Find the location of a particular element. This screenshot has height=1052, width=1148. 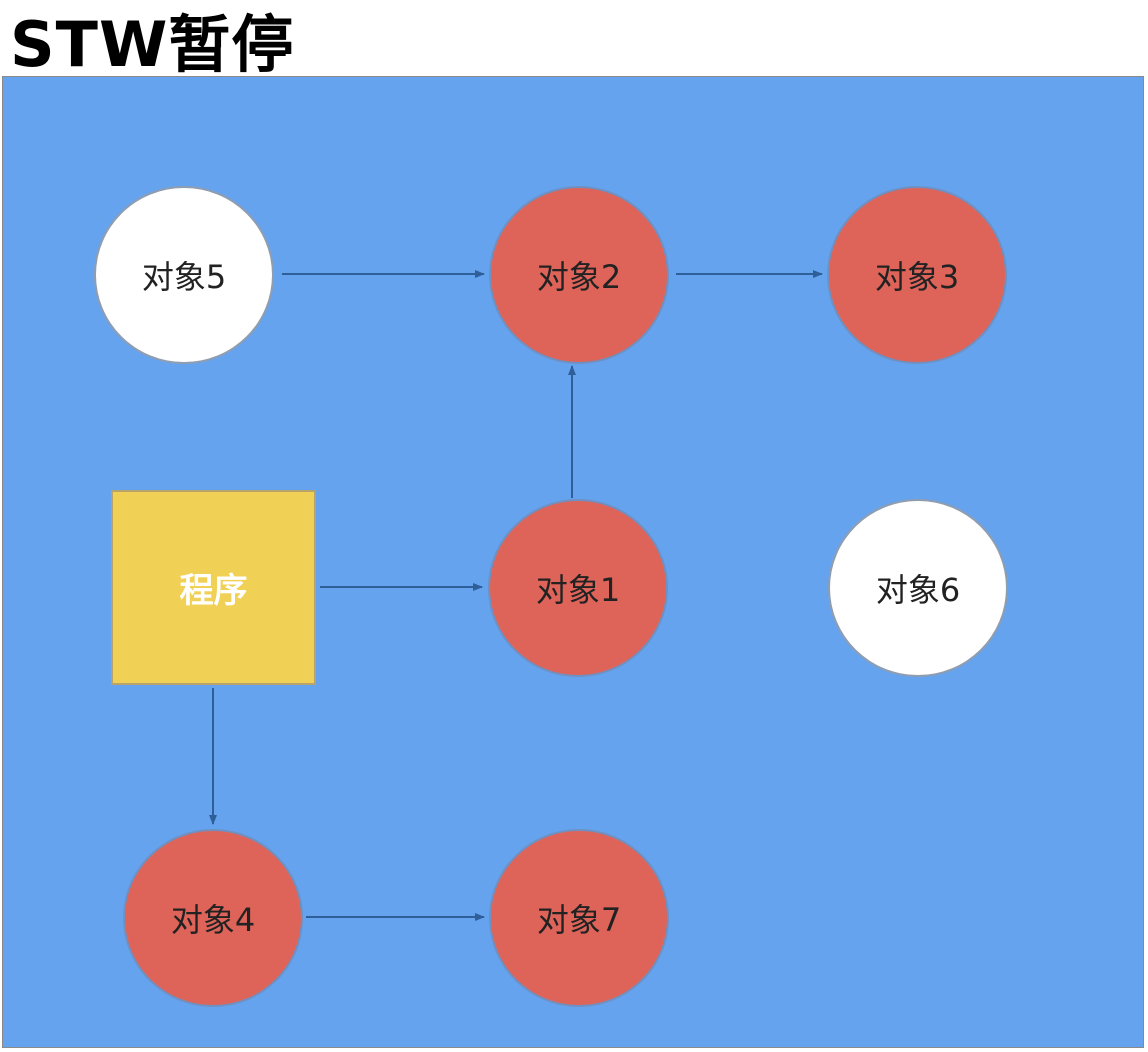

object-node-5: 对象5 is located at coordinates (184, 275).